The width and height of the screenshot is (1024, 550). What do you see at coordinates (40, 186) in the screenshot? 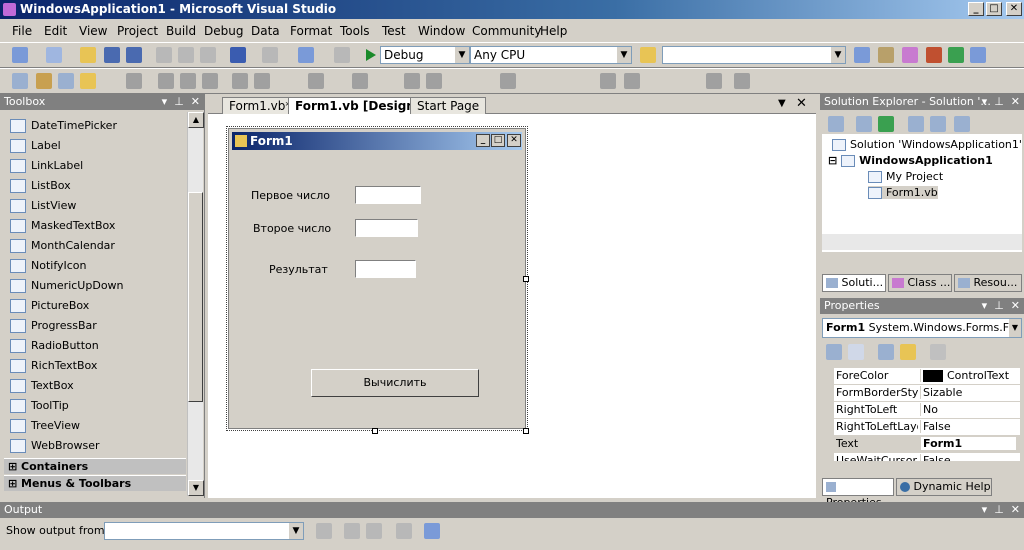
I see `toolbox-item: ListBox` at bounding box center [40, 186].